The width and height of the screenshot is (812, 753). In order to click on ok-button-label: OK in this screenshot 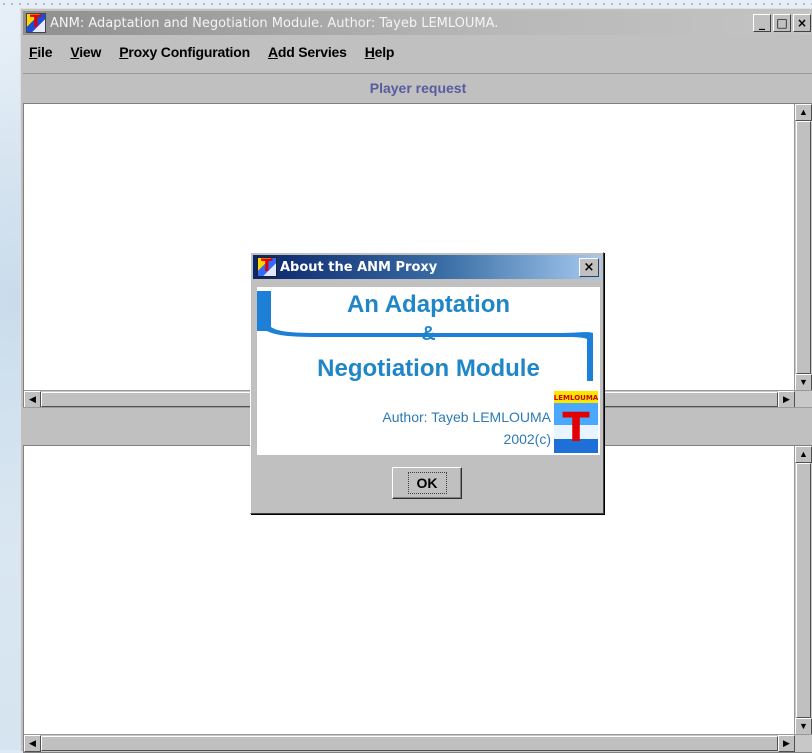, I will do `click(427, 483)`.